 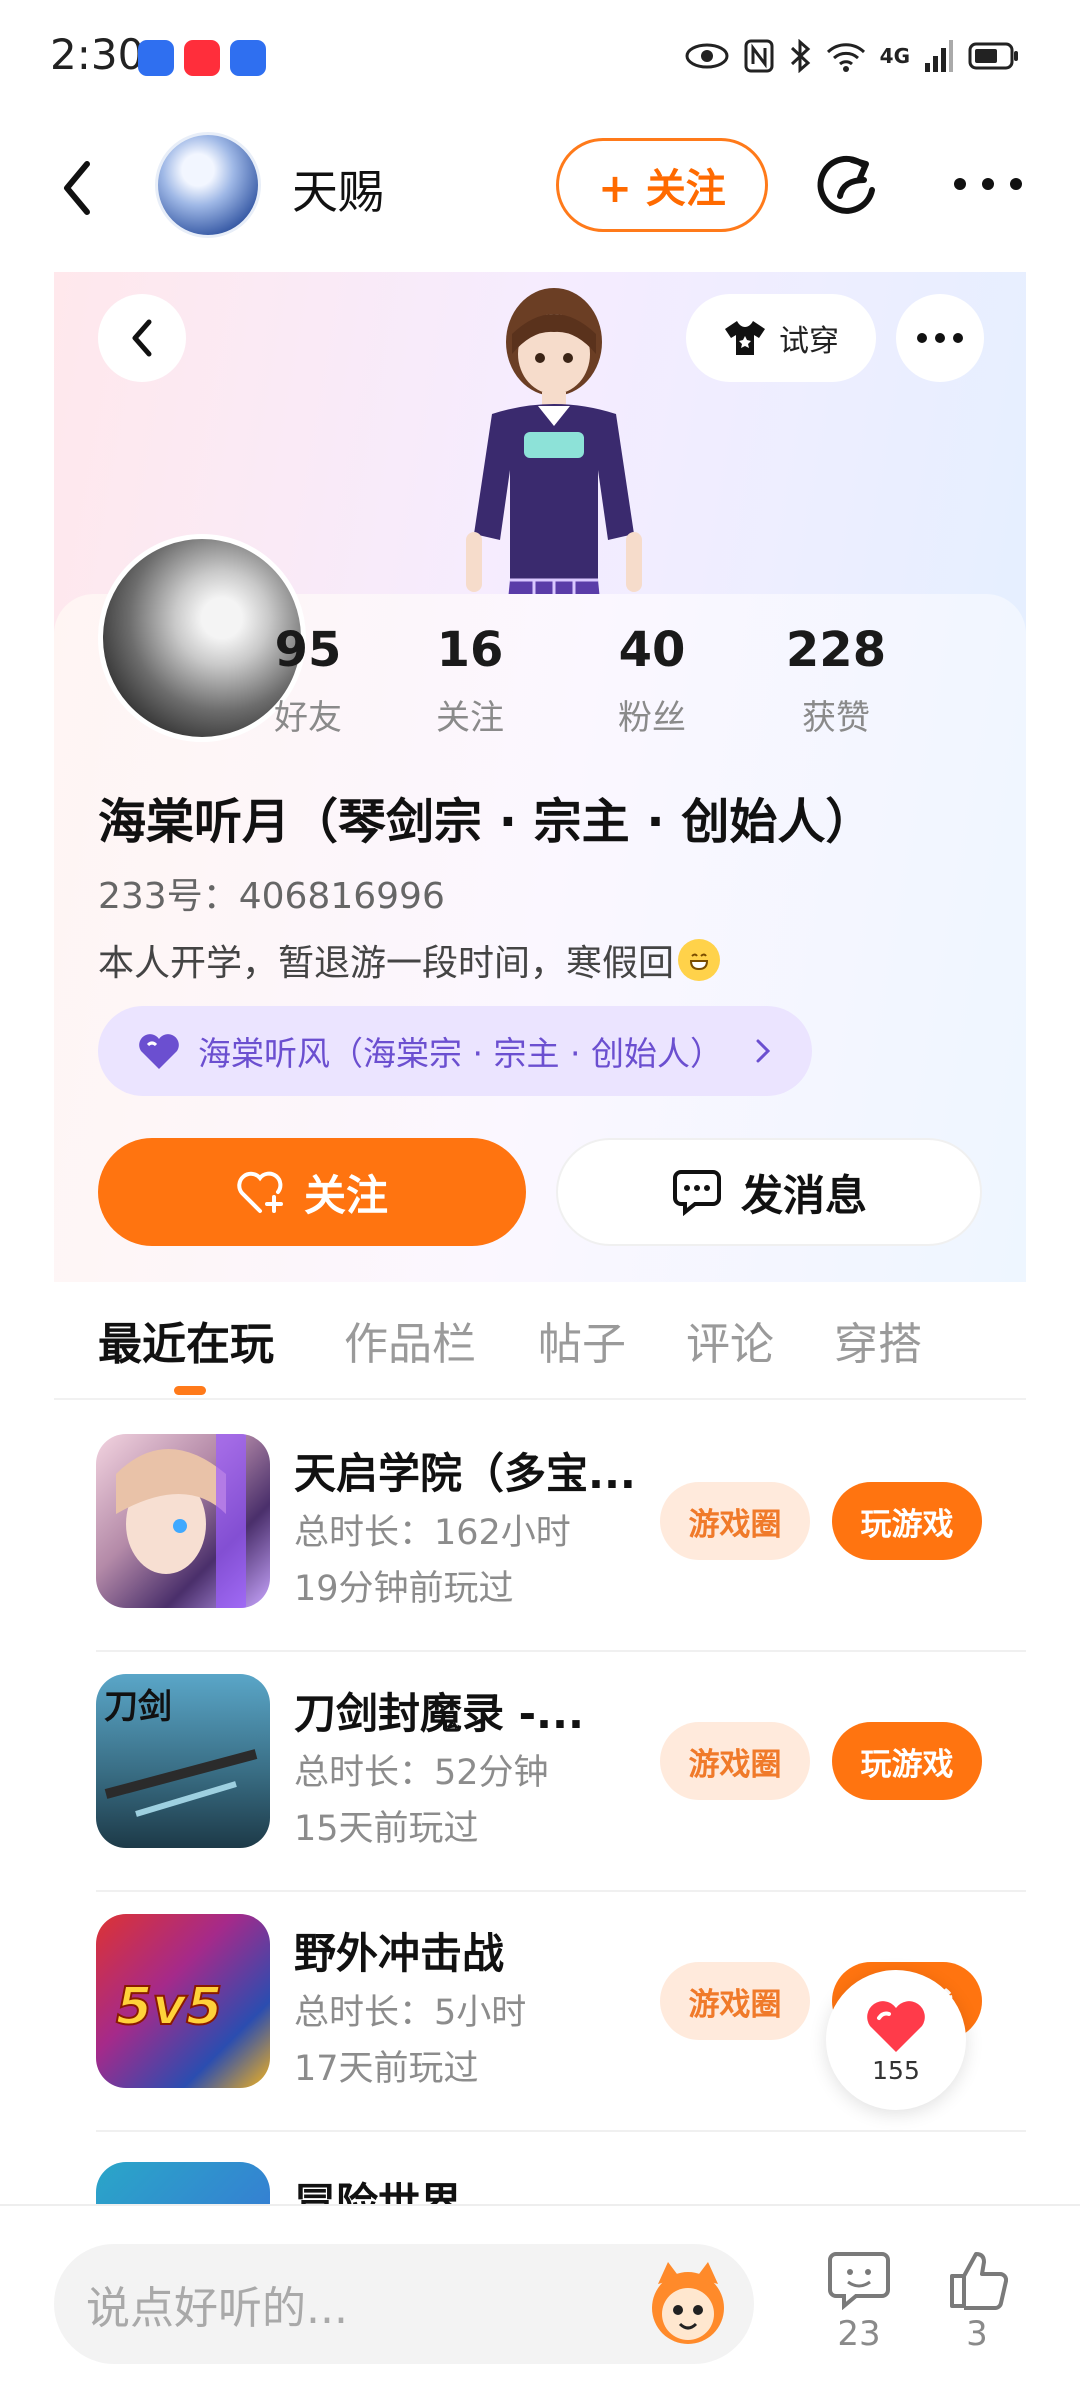 What do you see at coordinates (345, 1195) in the screenshot?
I see `follow-main-label: 关注` at bounding box center [345, 1195].